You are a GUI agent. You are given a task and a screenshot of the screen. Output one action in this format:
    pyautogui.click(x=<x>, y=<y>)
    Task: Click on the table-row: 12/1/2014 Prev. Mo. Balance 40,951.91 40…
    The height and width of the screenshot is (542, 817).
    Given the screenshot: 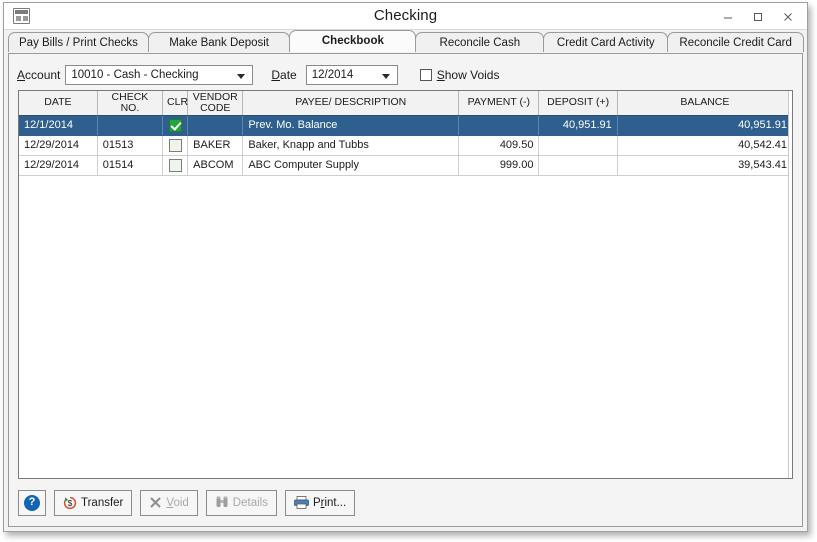 What is the action you would take?
    pyautogui.click(x=405, y=125)
    